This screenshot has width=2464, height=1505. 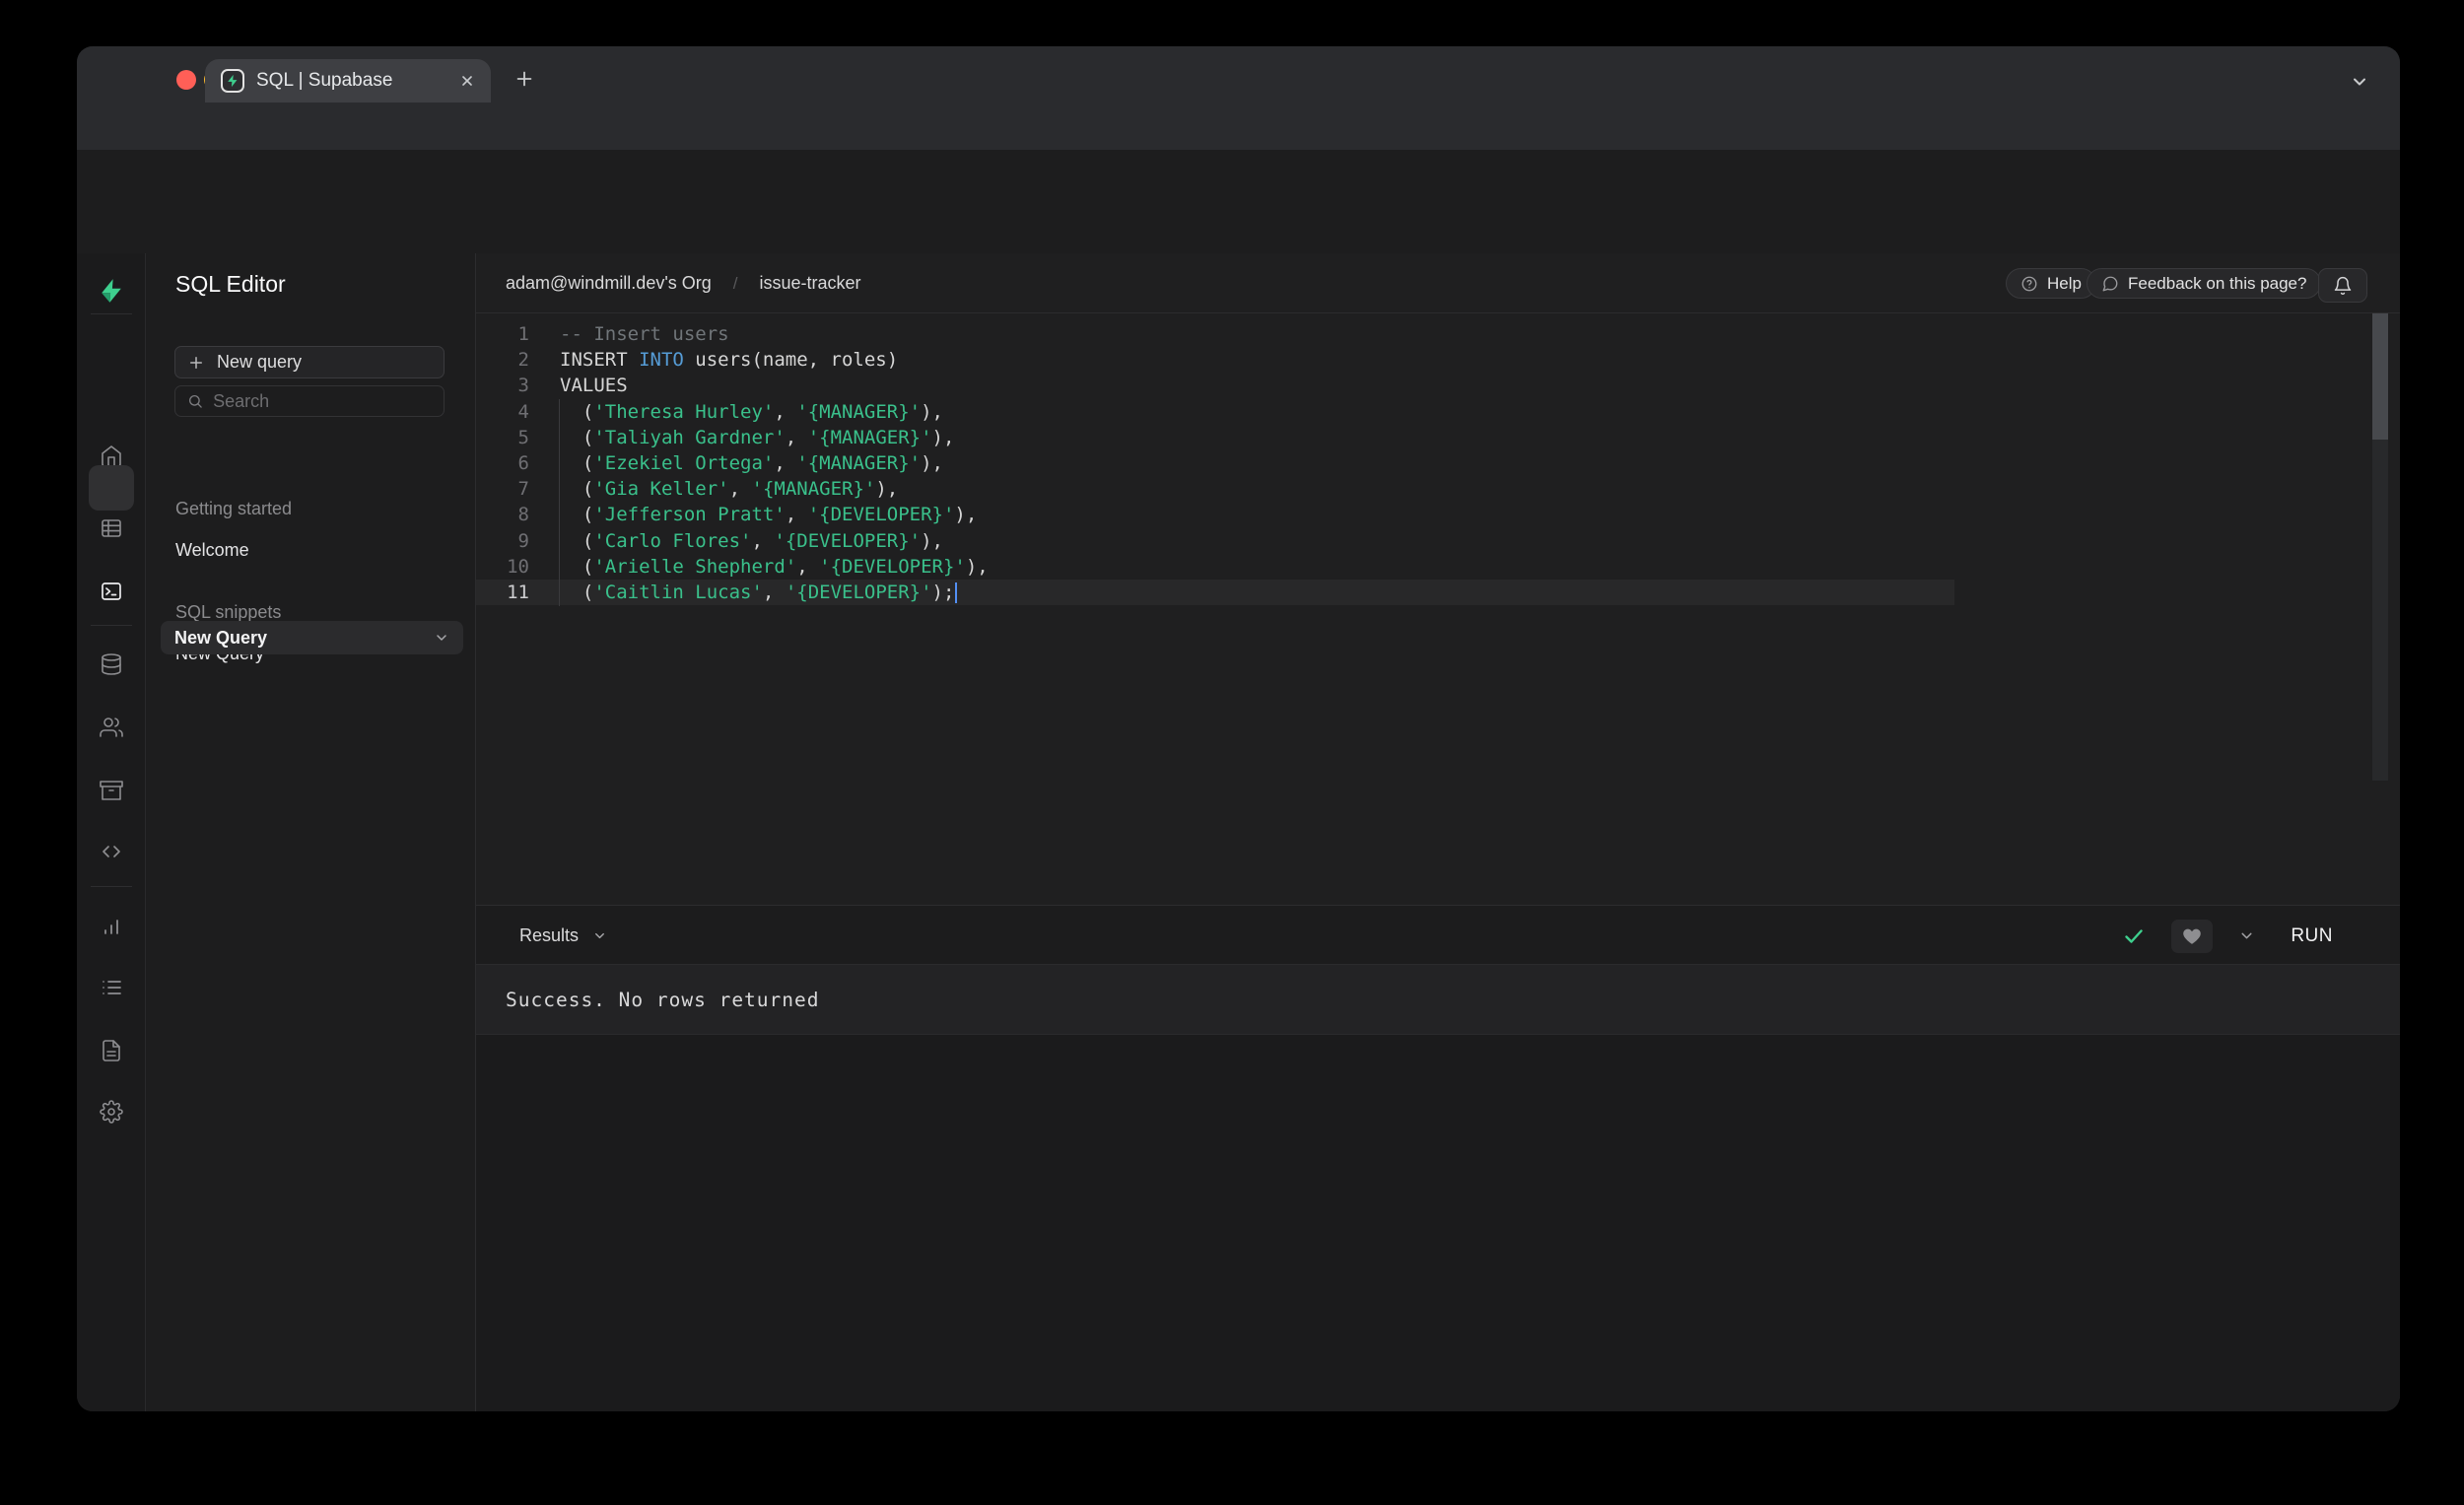 I want to click on line-text: ('Caitlin Lucas', '{DEVELOPER}');, so click(x=743, y=592).